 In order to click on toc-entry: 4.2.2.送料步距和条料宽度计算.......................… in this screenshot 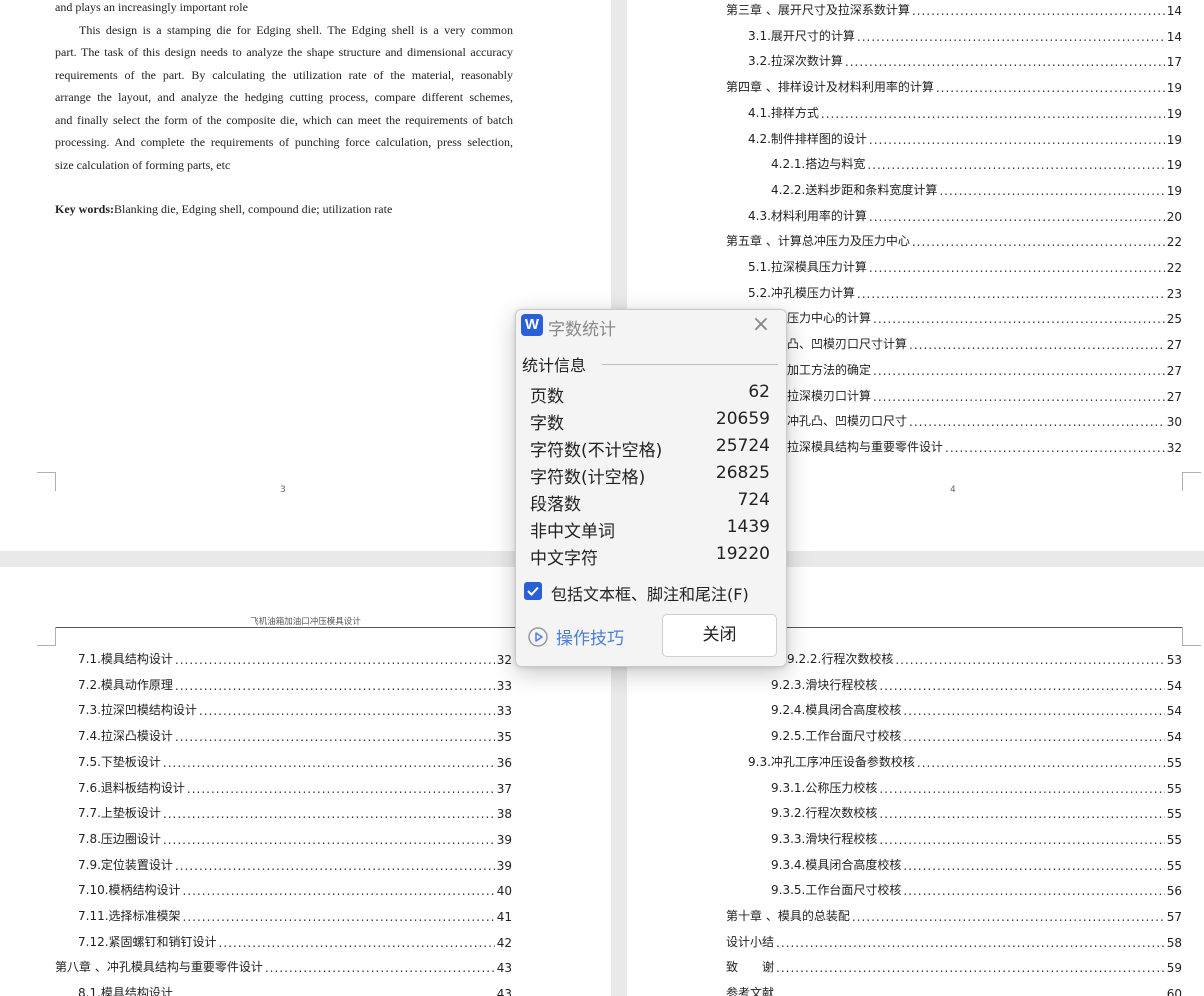, I will do `click(976, 189)`.